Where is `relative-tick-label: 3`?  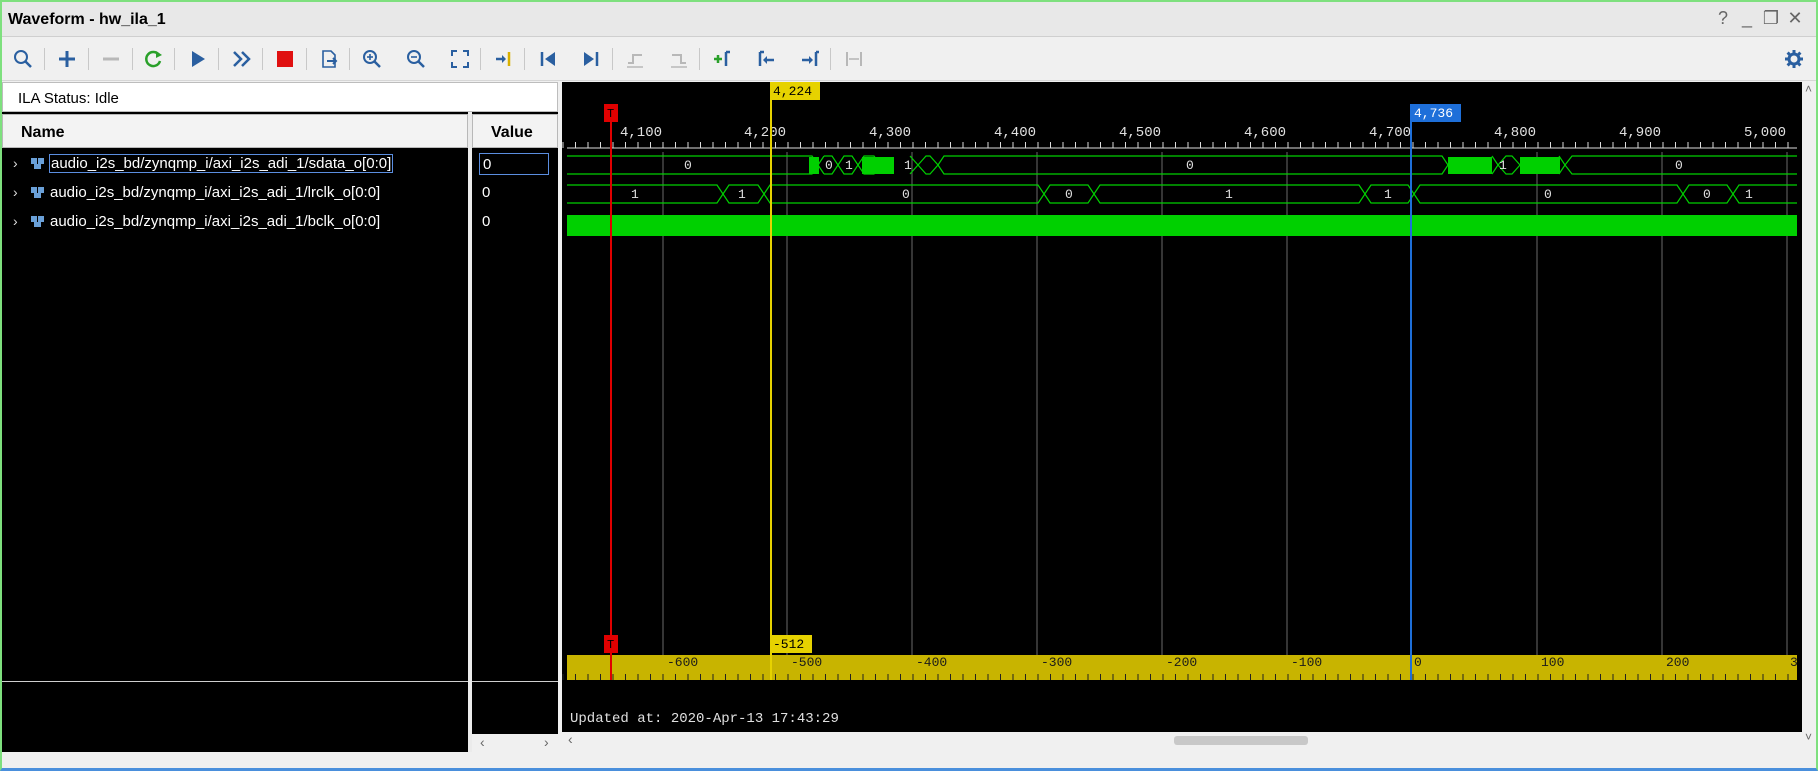 relative-tick-label: 3 is located at coordinates (1794, 662).